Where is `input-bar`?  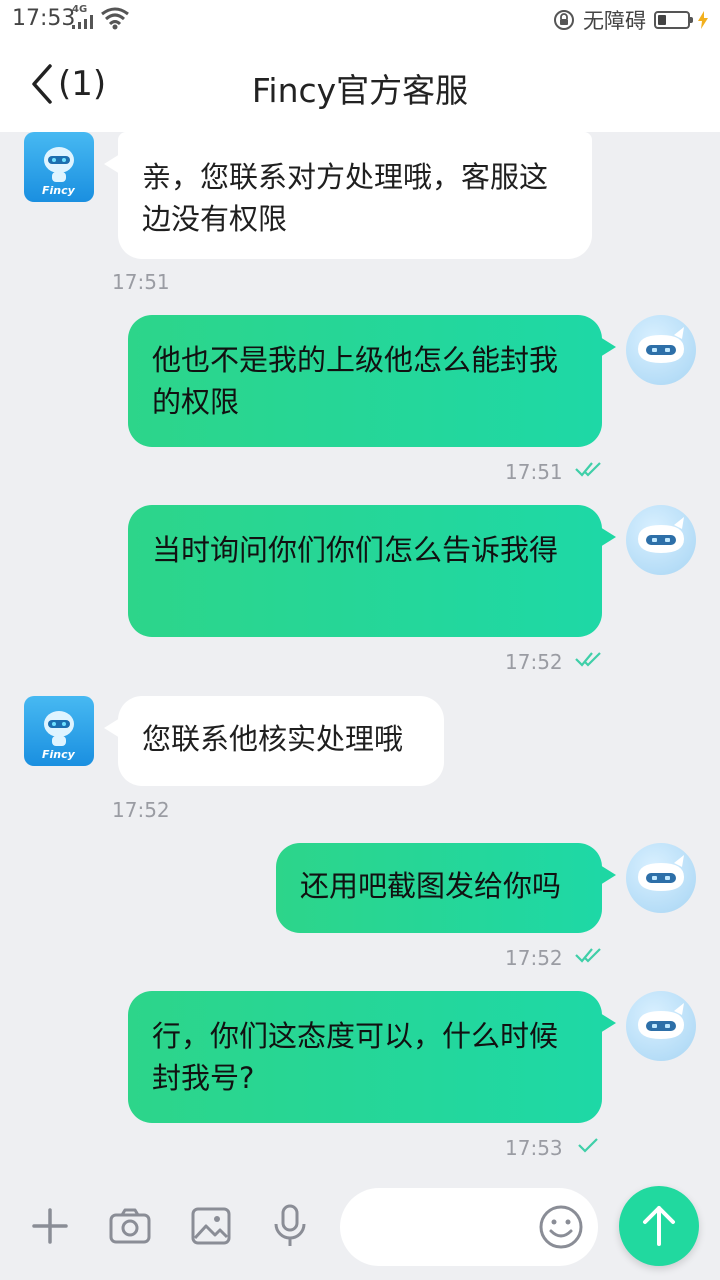 input-bar is located at coordinates (360, 1230).